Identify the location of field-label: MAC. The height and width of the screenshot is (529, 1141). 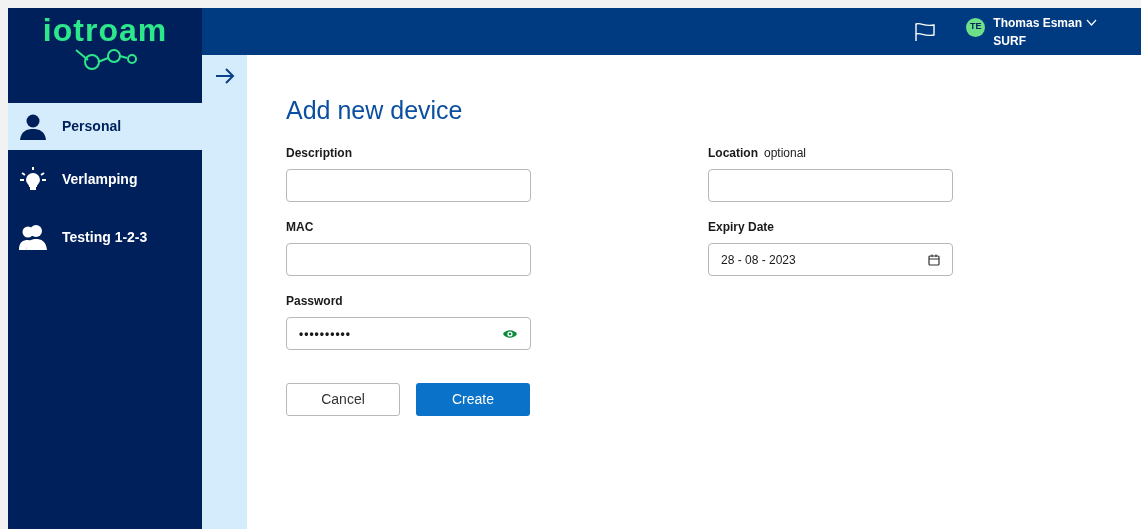
(300, 227).